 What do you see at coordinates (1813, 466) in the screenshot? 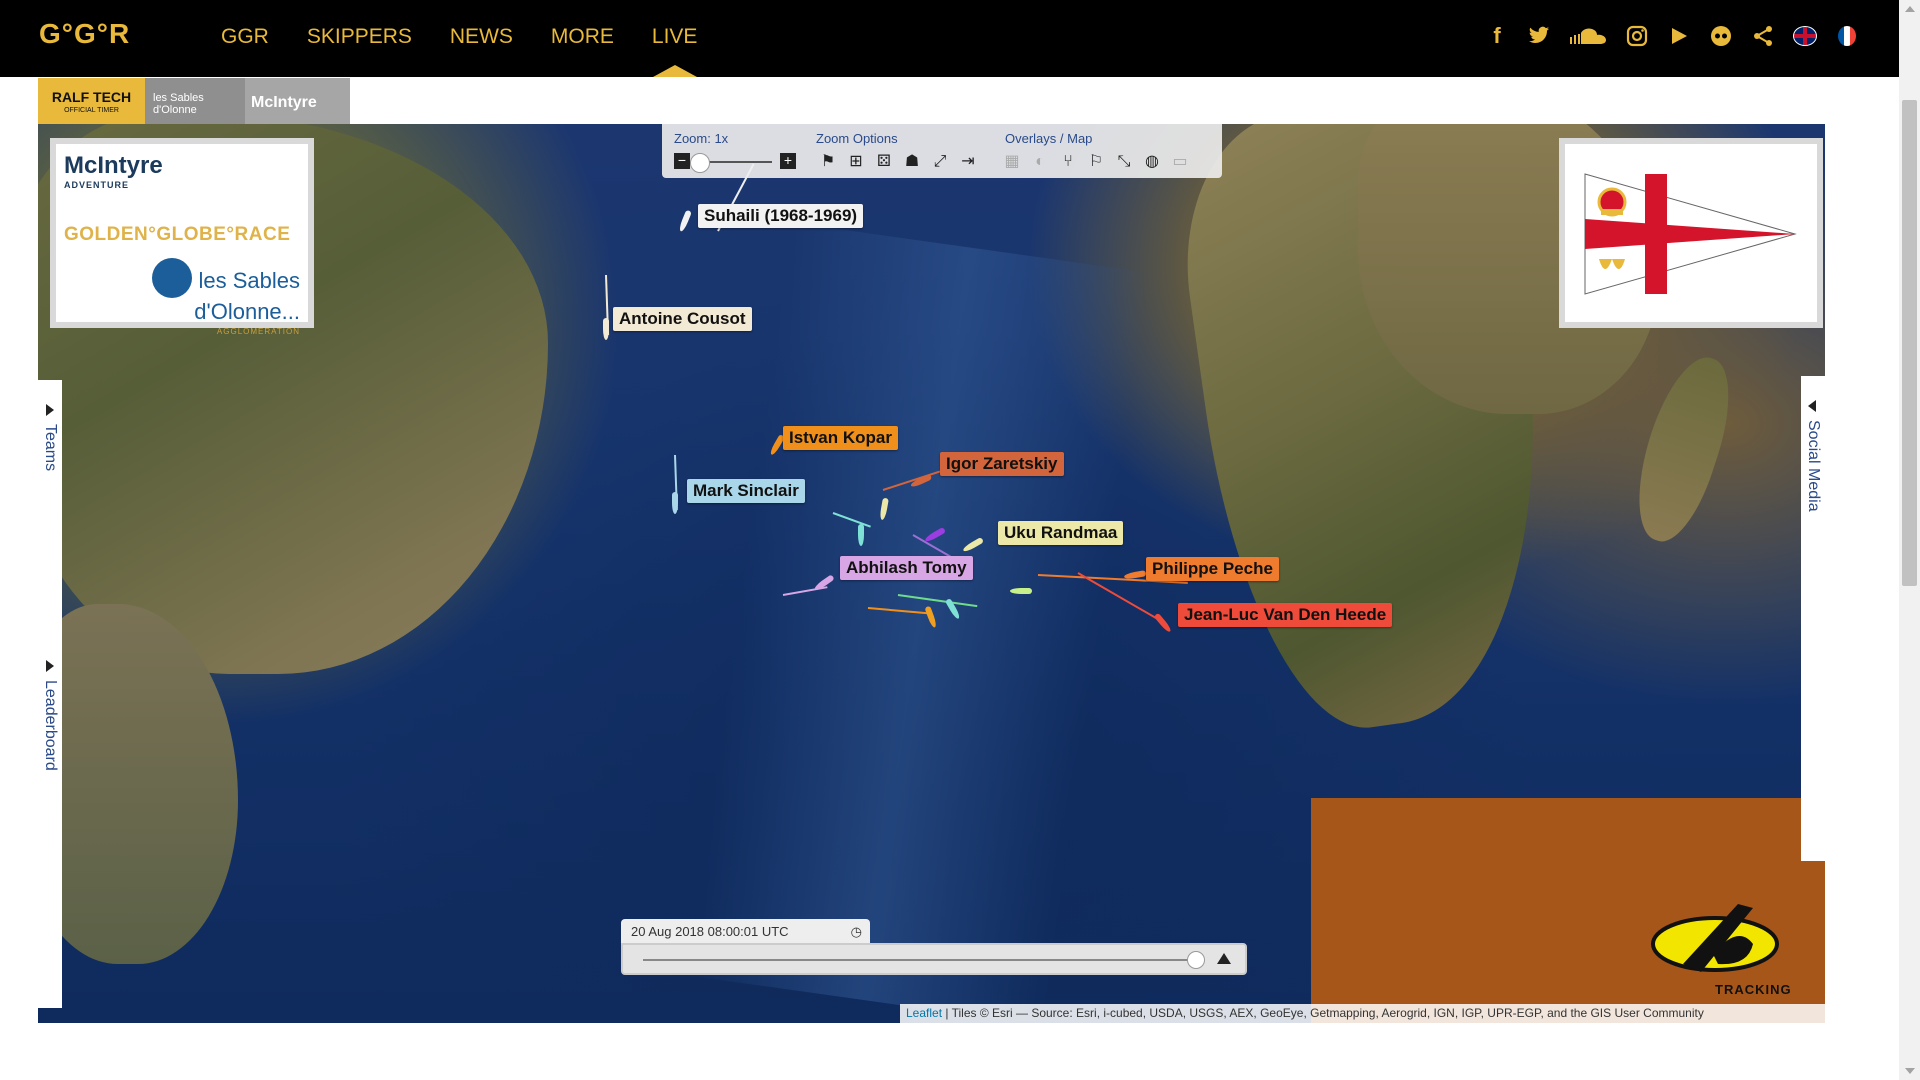
I see `social-media-tab-label: Social Media` at bounding box center [1813, 466].